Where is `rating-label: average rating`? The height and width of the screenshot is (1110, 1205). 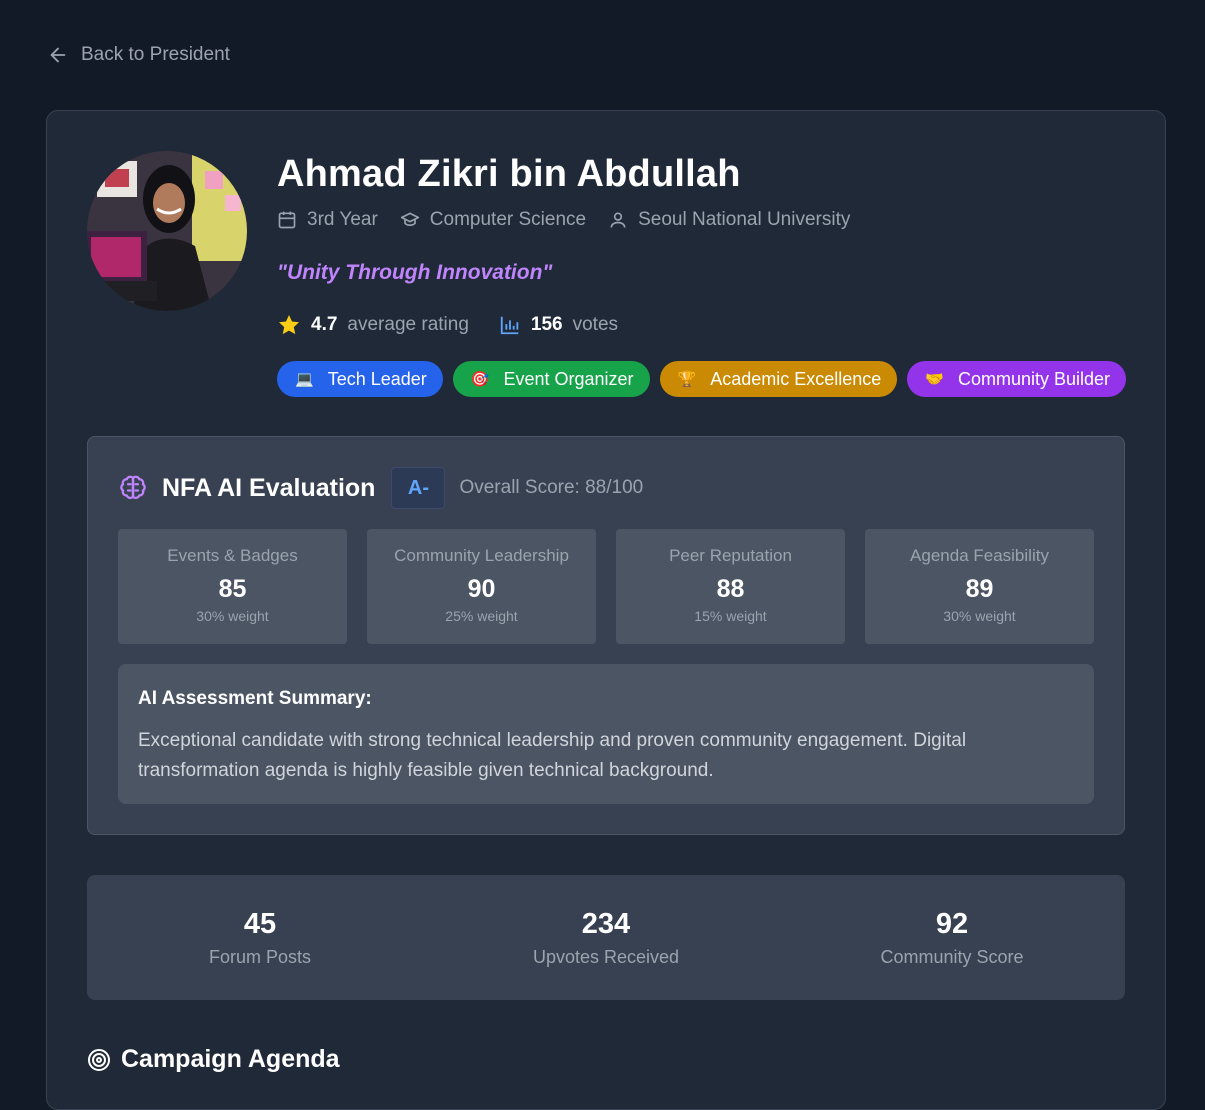
rating-label: average rating is located at coordinates (408, 324).